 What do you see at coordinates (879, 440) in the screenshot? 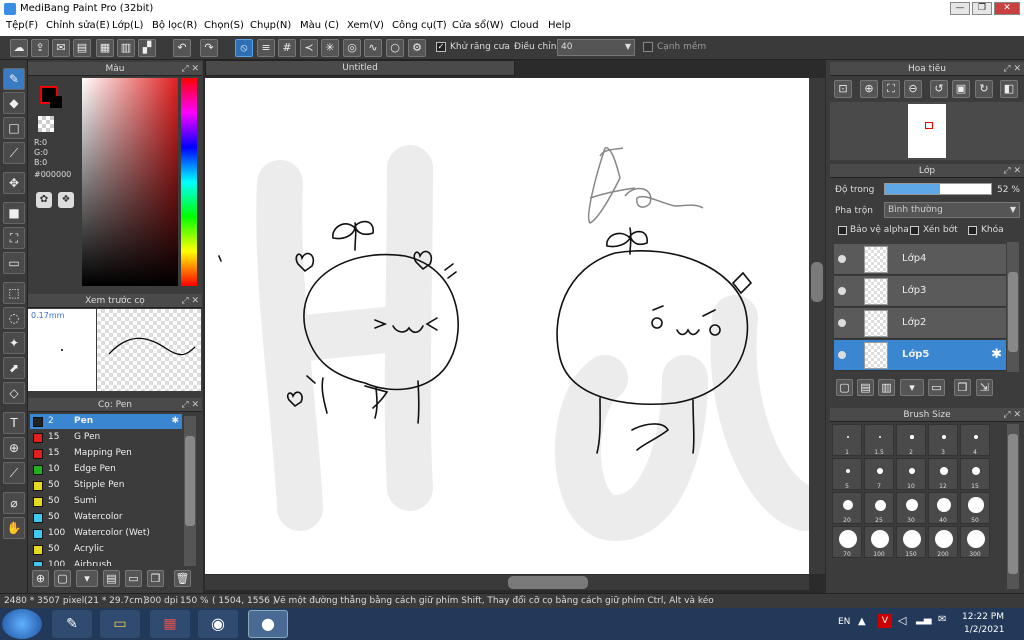
I see `brush-size-cell-1-5: 1.5` at bounding box center [879, 440].